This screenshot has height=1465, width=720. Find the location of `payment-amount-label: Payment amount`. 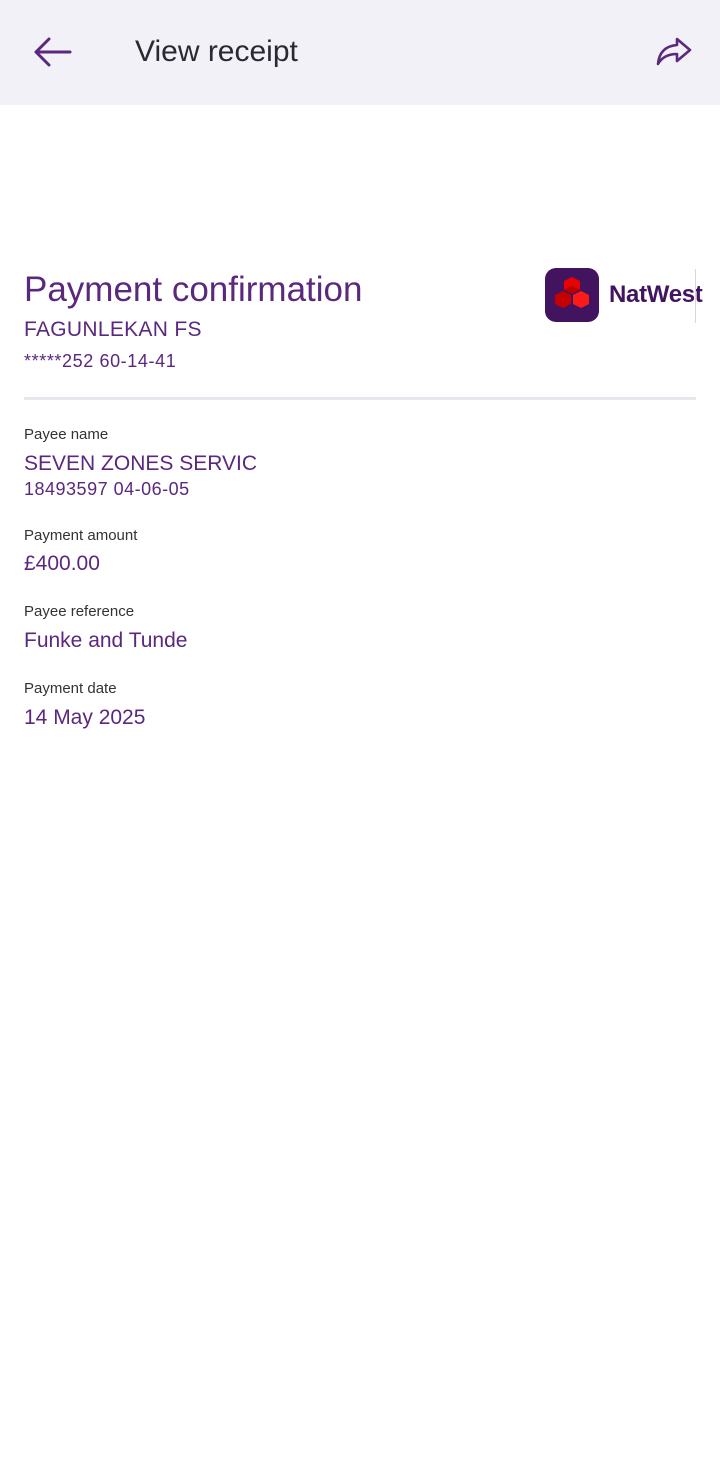

payment-amount-label: Payment amount is located at coordinates (81, 535).